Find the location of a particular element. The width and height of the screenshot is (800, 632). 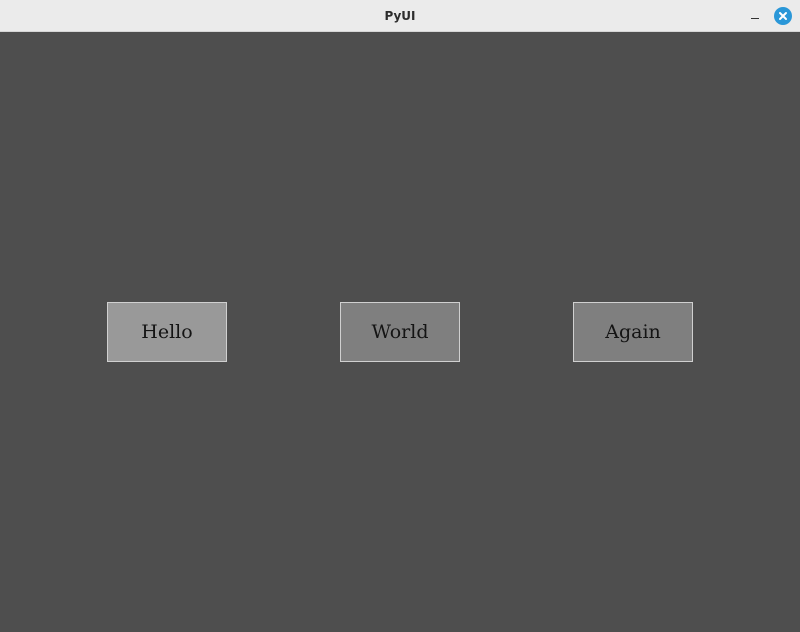

minimize-icon is located at coordinates (755, 18).